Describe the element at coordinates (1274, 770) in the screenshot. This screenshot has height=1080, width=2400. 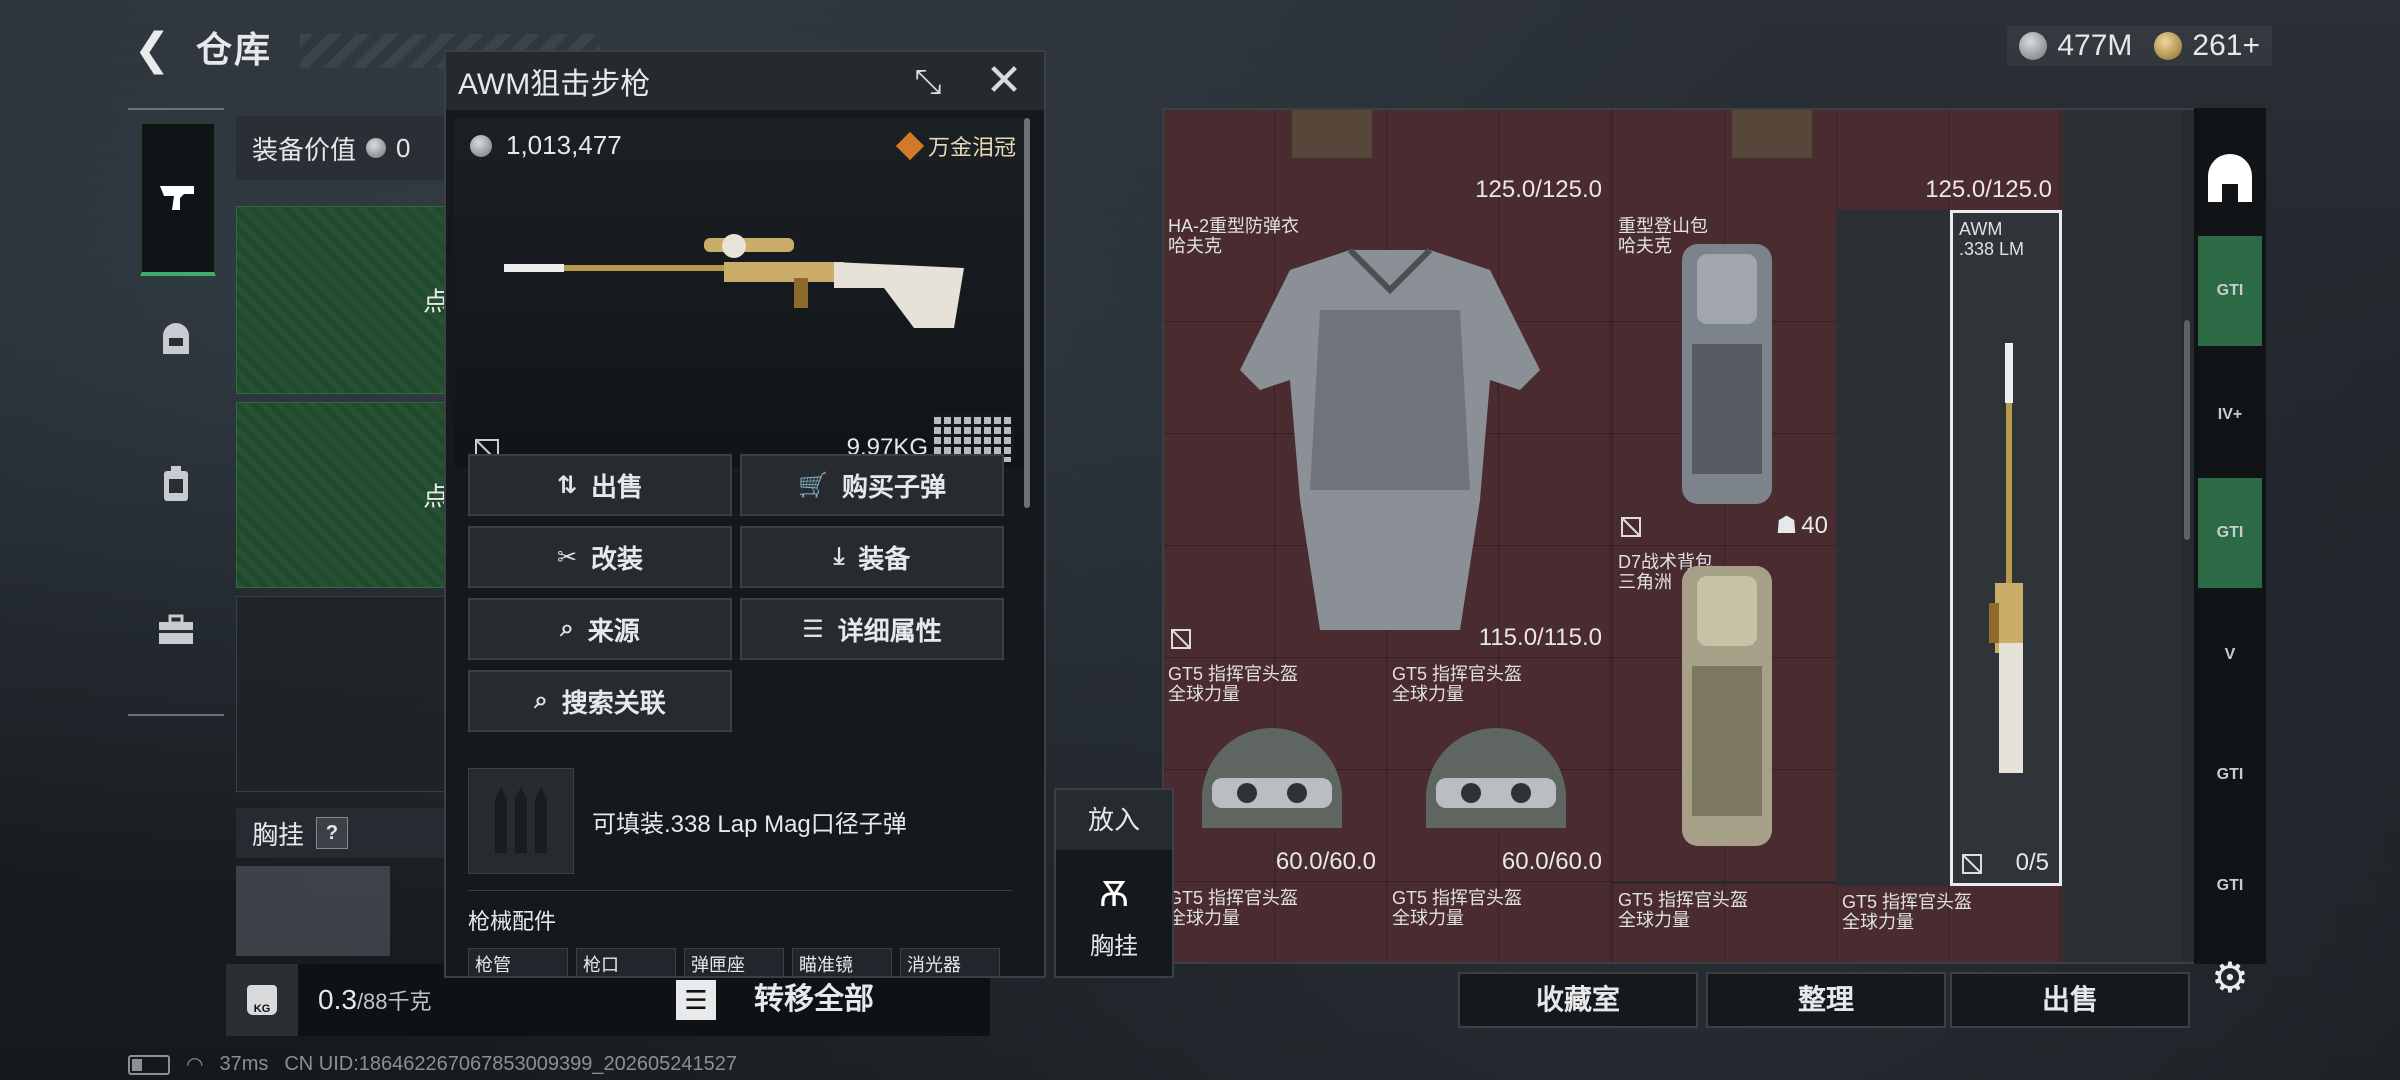
I see `stash-item-helmet-1: GT5 指挥官头盔 全球力量 60.0/60.0` at that location.